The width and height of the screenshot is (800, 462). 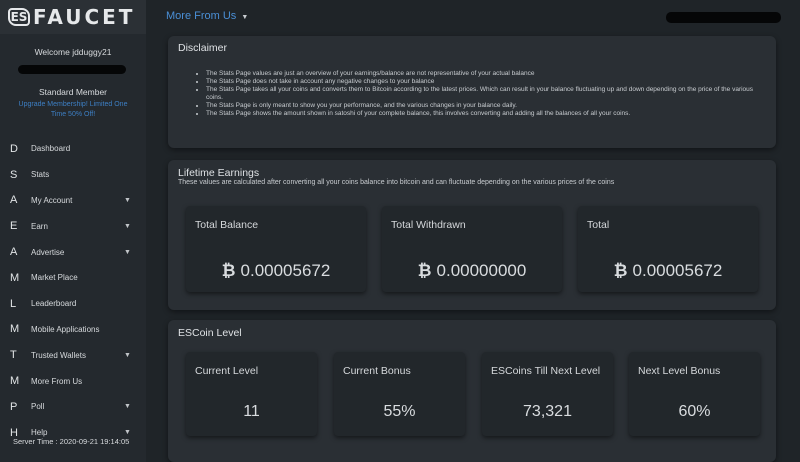 I want to click on next-level-bonus-box: Next Level Bonus 60%, so click(x=694, y=394).